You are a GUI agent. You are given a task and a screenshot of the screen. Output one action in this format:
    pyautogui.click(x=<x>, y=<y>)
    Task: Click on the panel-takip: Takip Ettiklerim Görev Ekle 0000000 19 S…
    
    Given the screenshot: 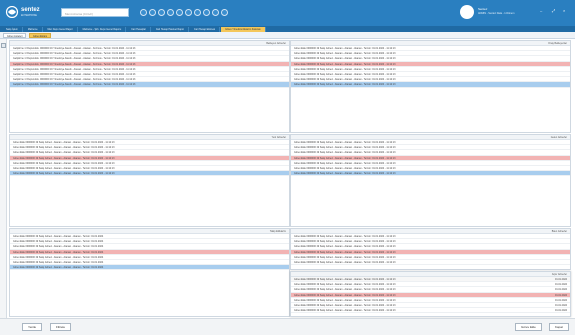 What is the action you would take?
    pyautogui.click(x=149, y=272)
    